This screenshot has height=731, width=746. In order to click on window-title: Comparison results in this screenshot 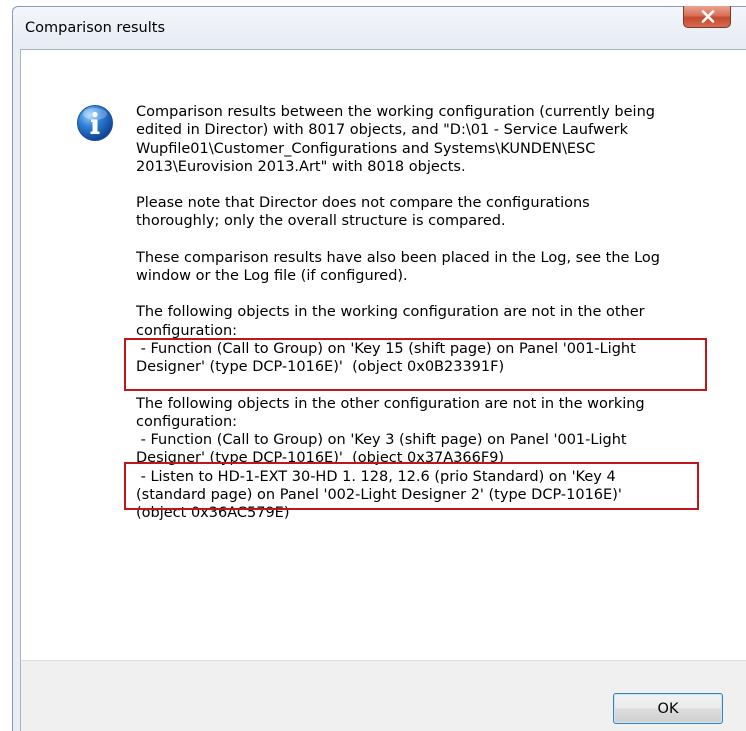, I will do `click(95, 28)`.